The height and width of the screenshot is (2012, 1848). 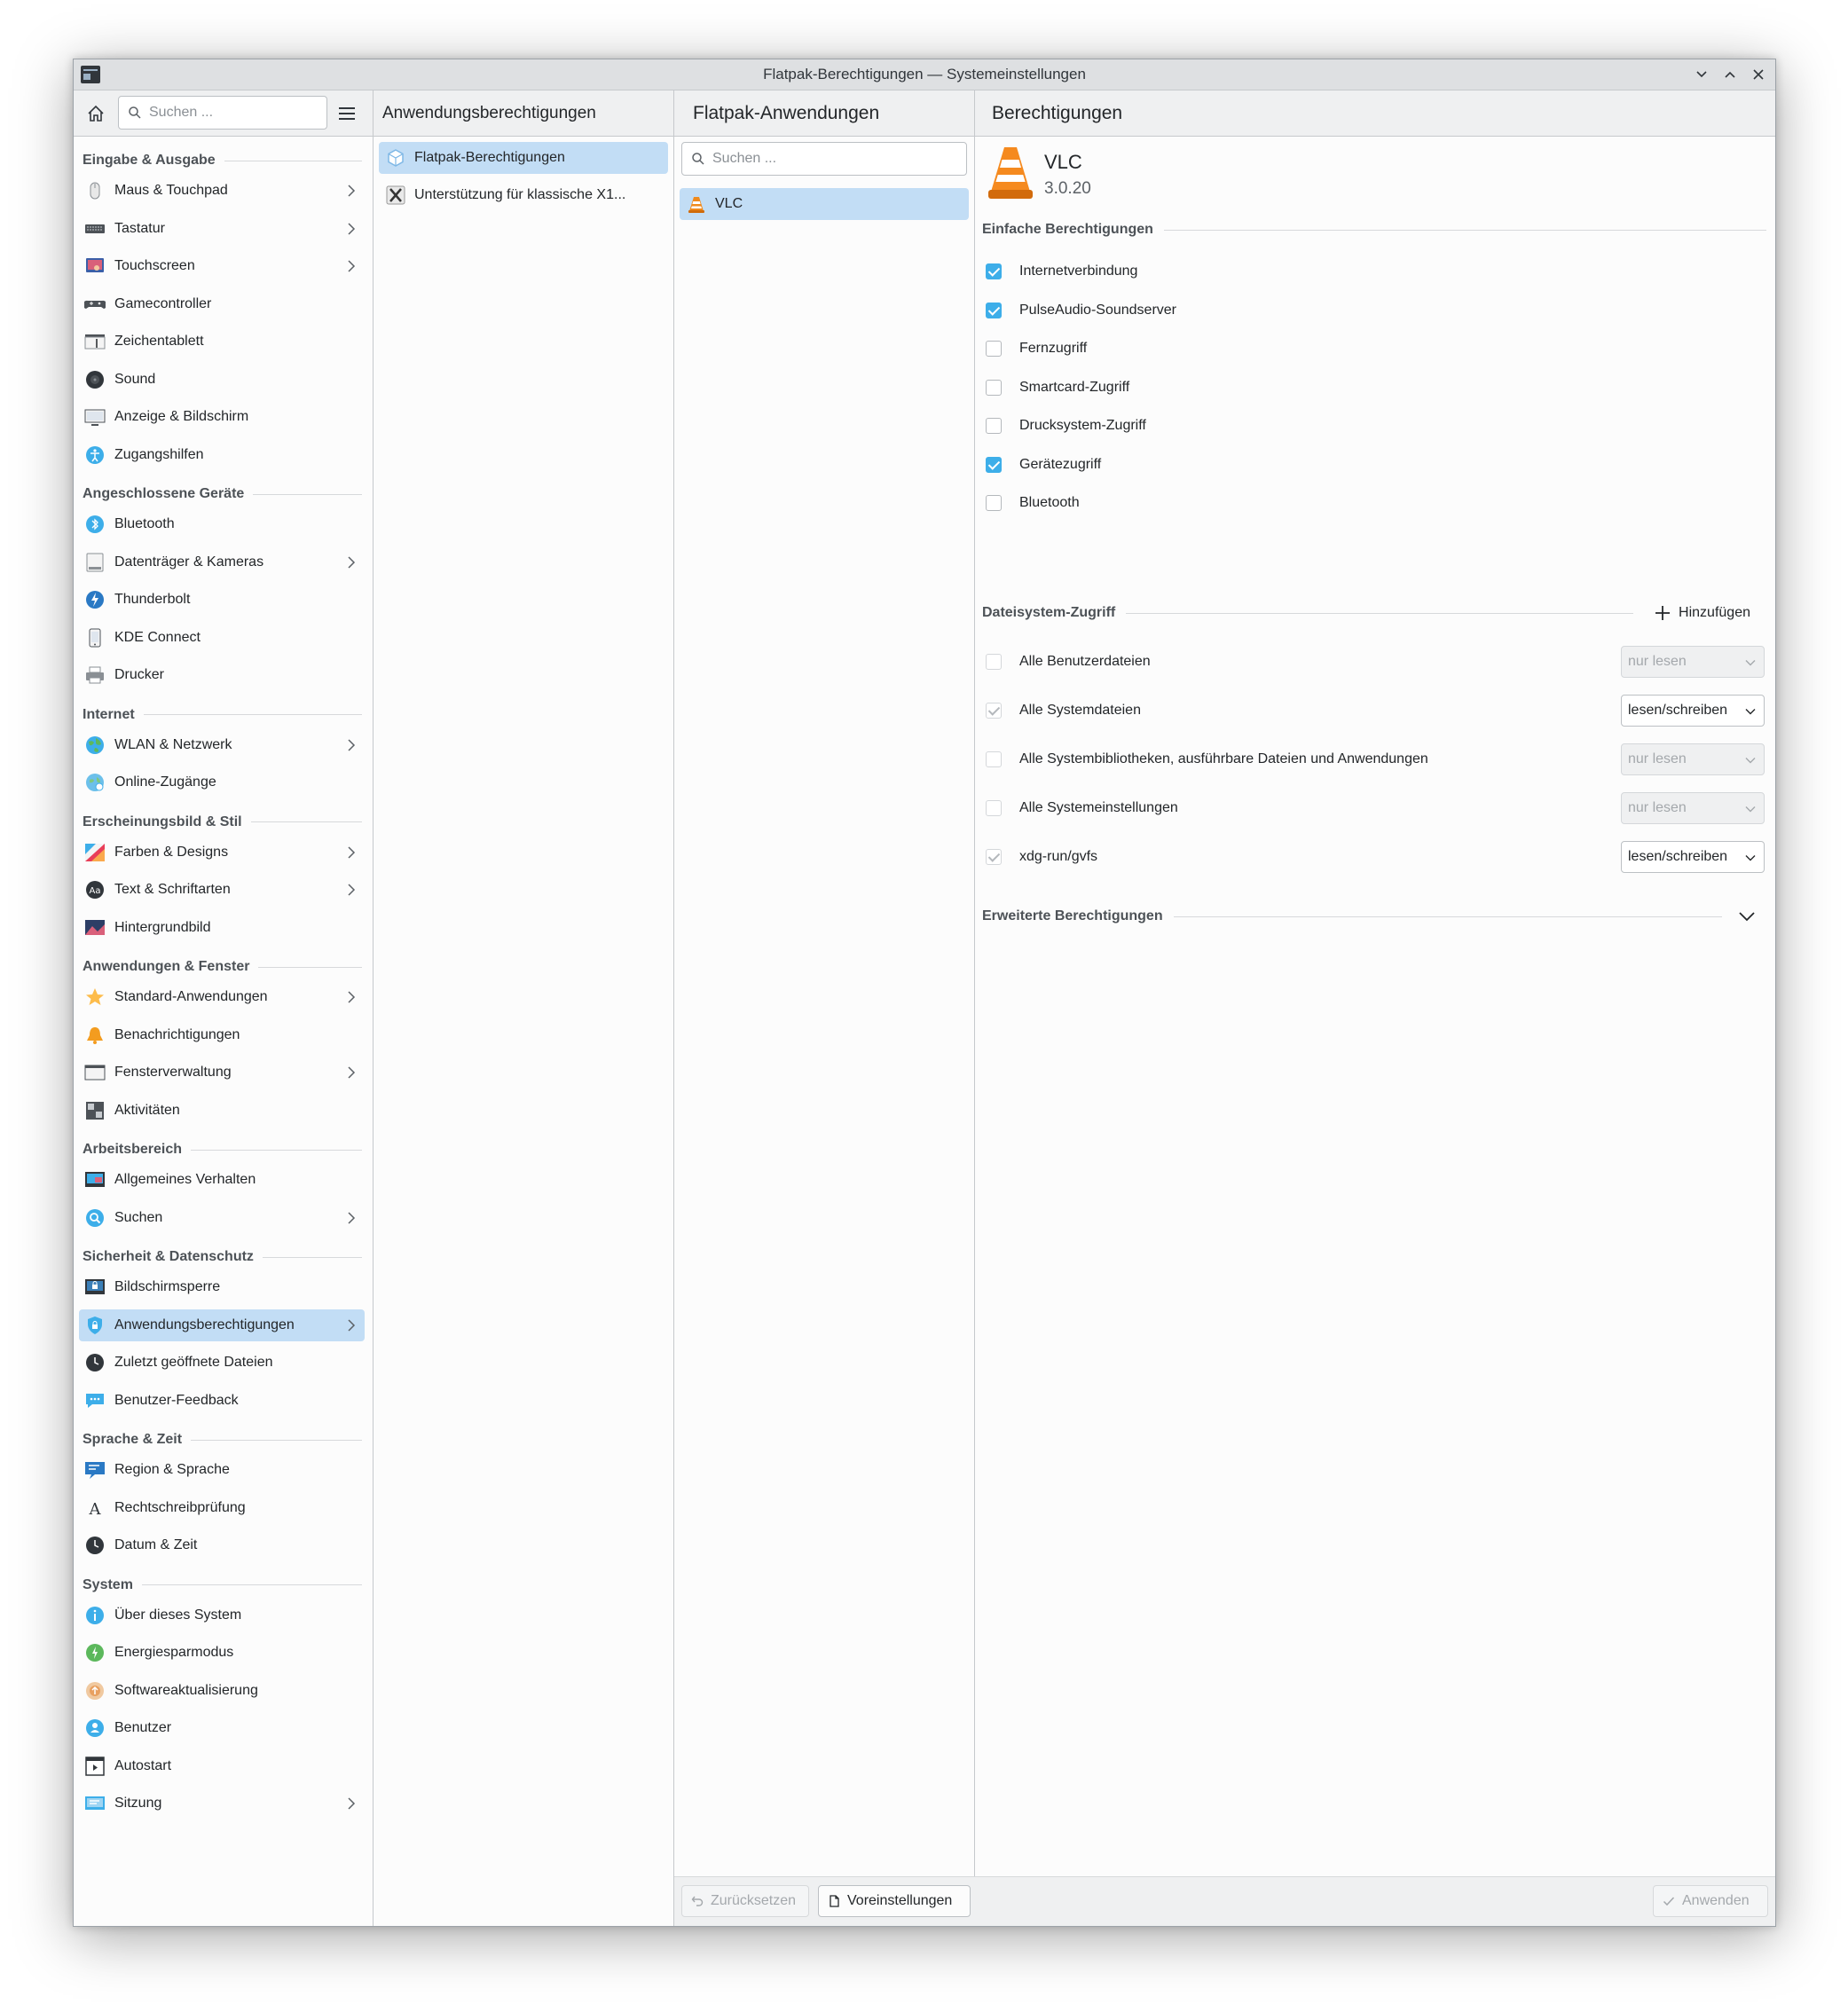 I want to click on vlc-icon, so click(x=696, y=205).